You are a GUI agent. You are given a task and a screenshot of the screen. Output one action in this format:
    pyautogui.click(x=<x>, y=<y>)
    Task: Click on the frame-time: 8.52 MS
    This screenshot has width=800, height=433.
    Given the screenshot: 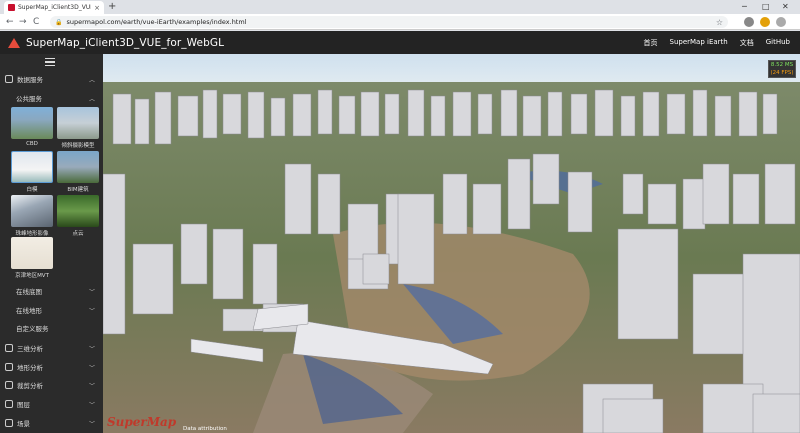 What is the action you would take?
    pyautogui.click(x=782, y=65)
    